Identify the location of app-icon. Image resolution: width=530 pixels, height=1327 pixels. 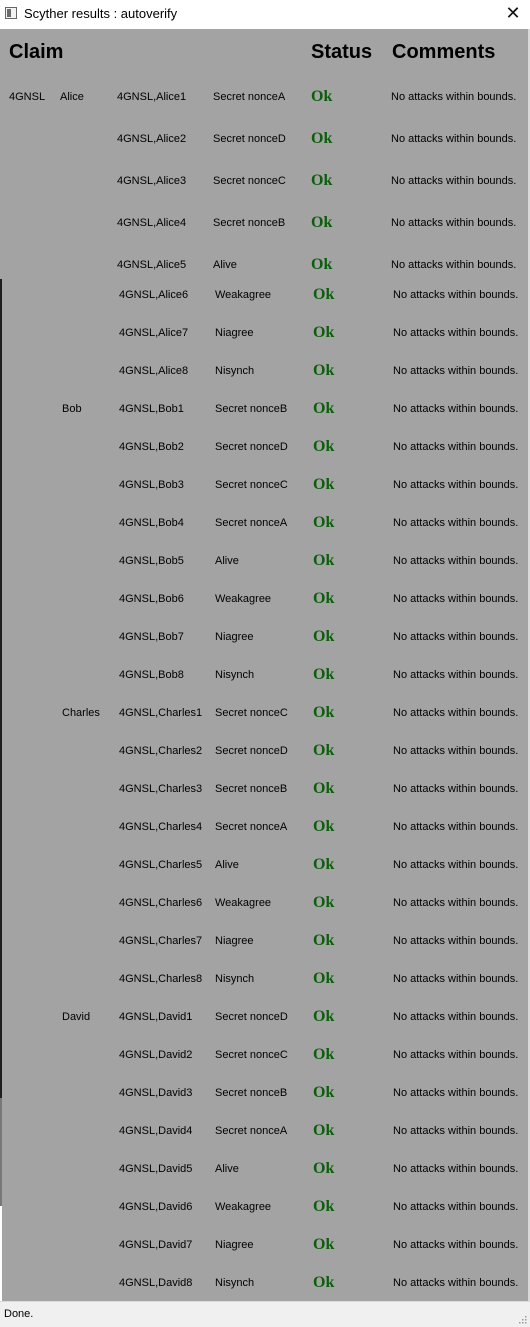
(11, 13).